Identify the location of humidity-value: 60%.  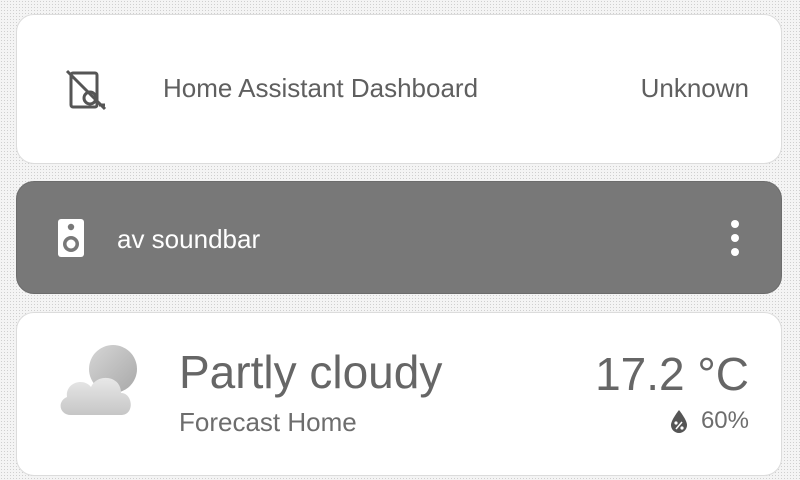
(724, 420).